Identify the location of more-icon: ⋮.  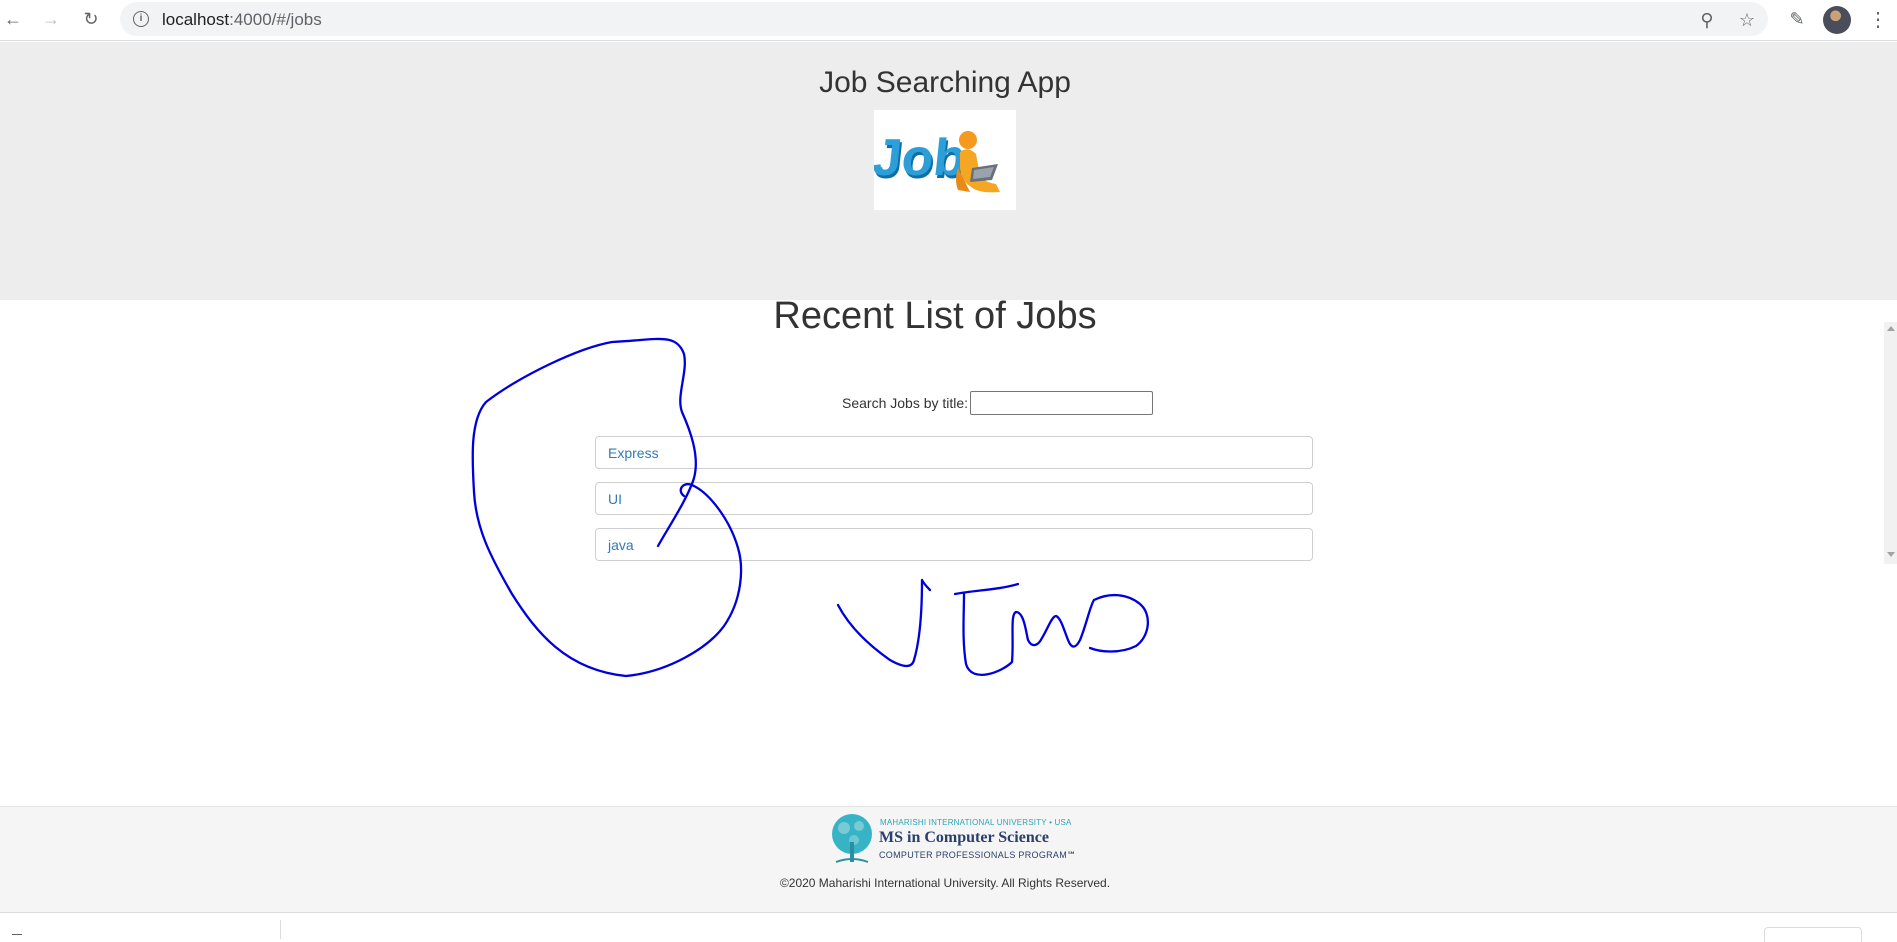
(1878, 20).